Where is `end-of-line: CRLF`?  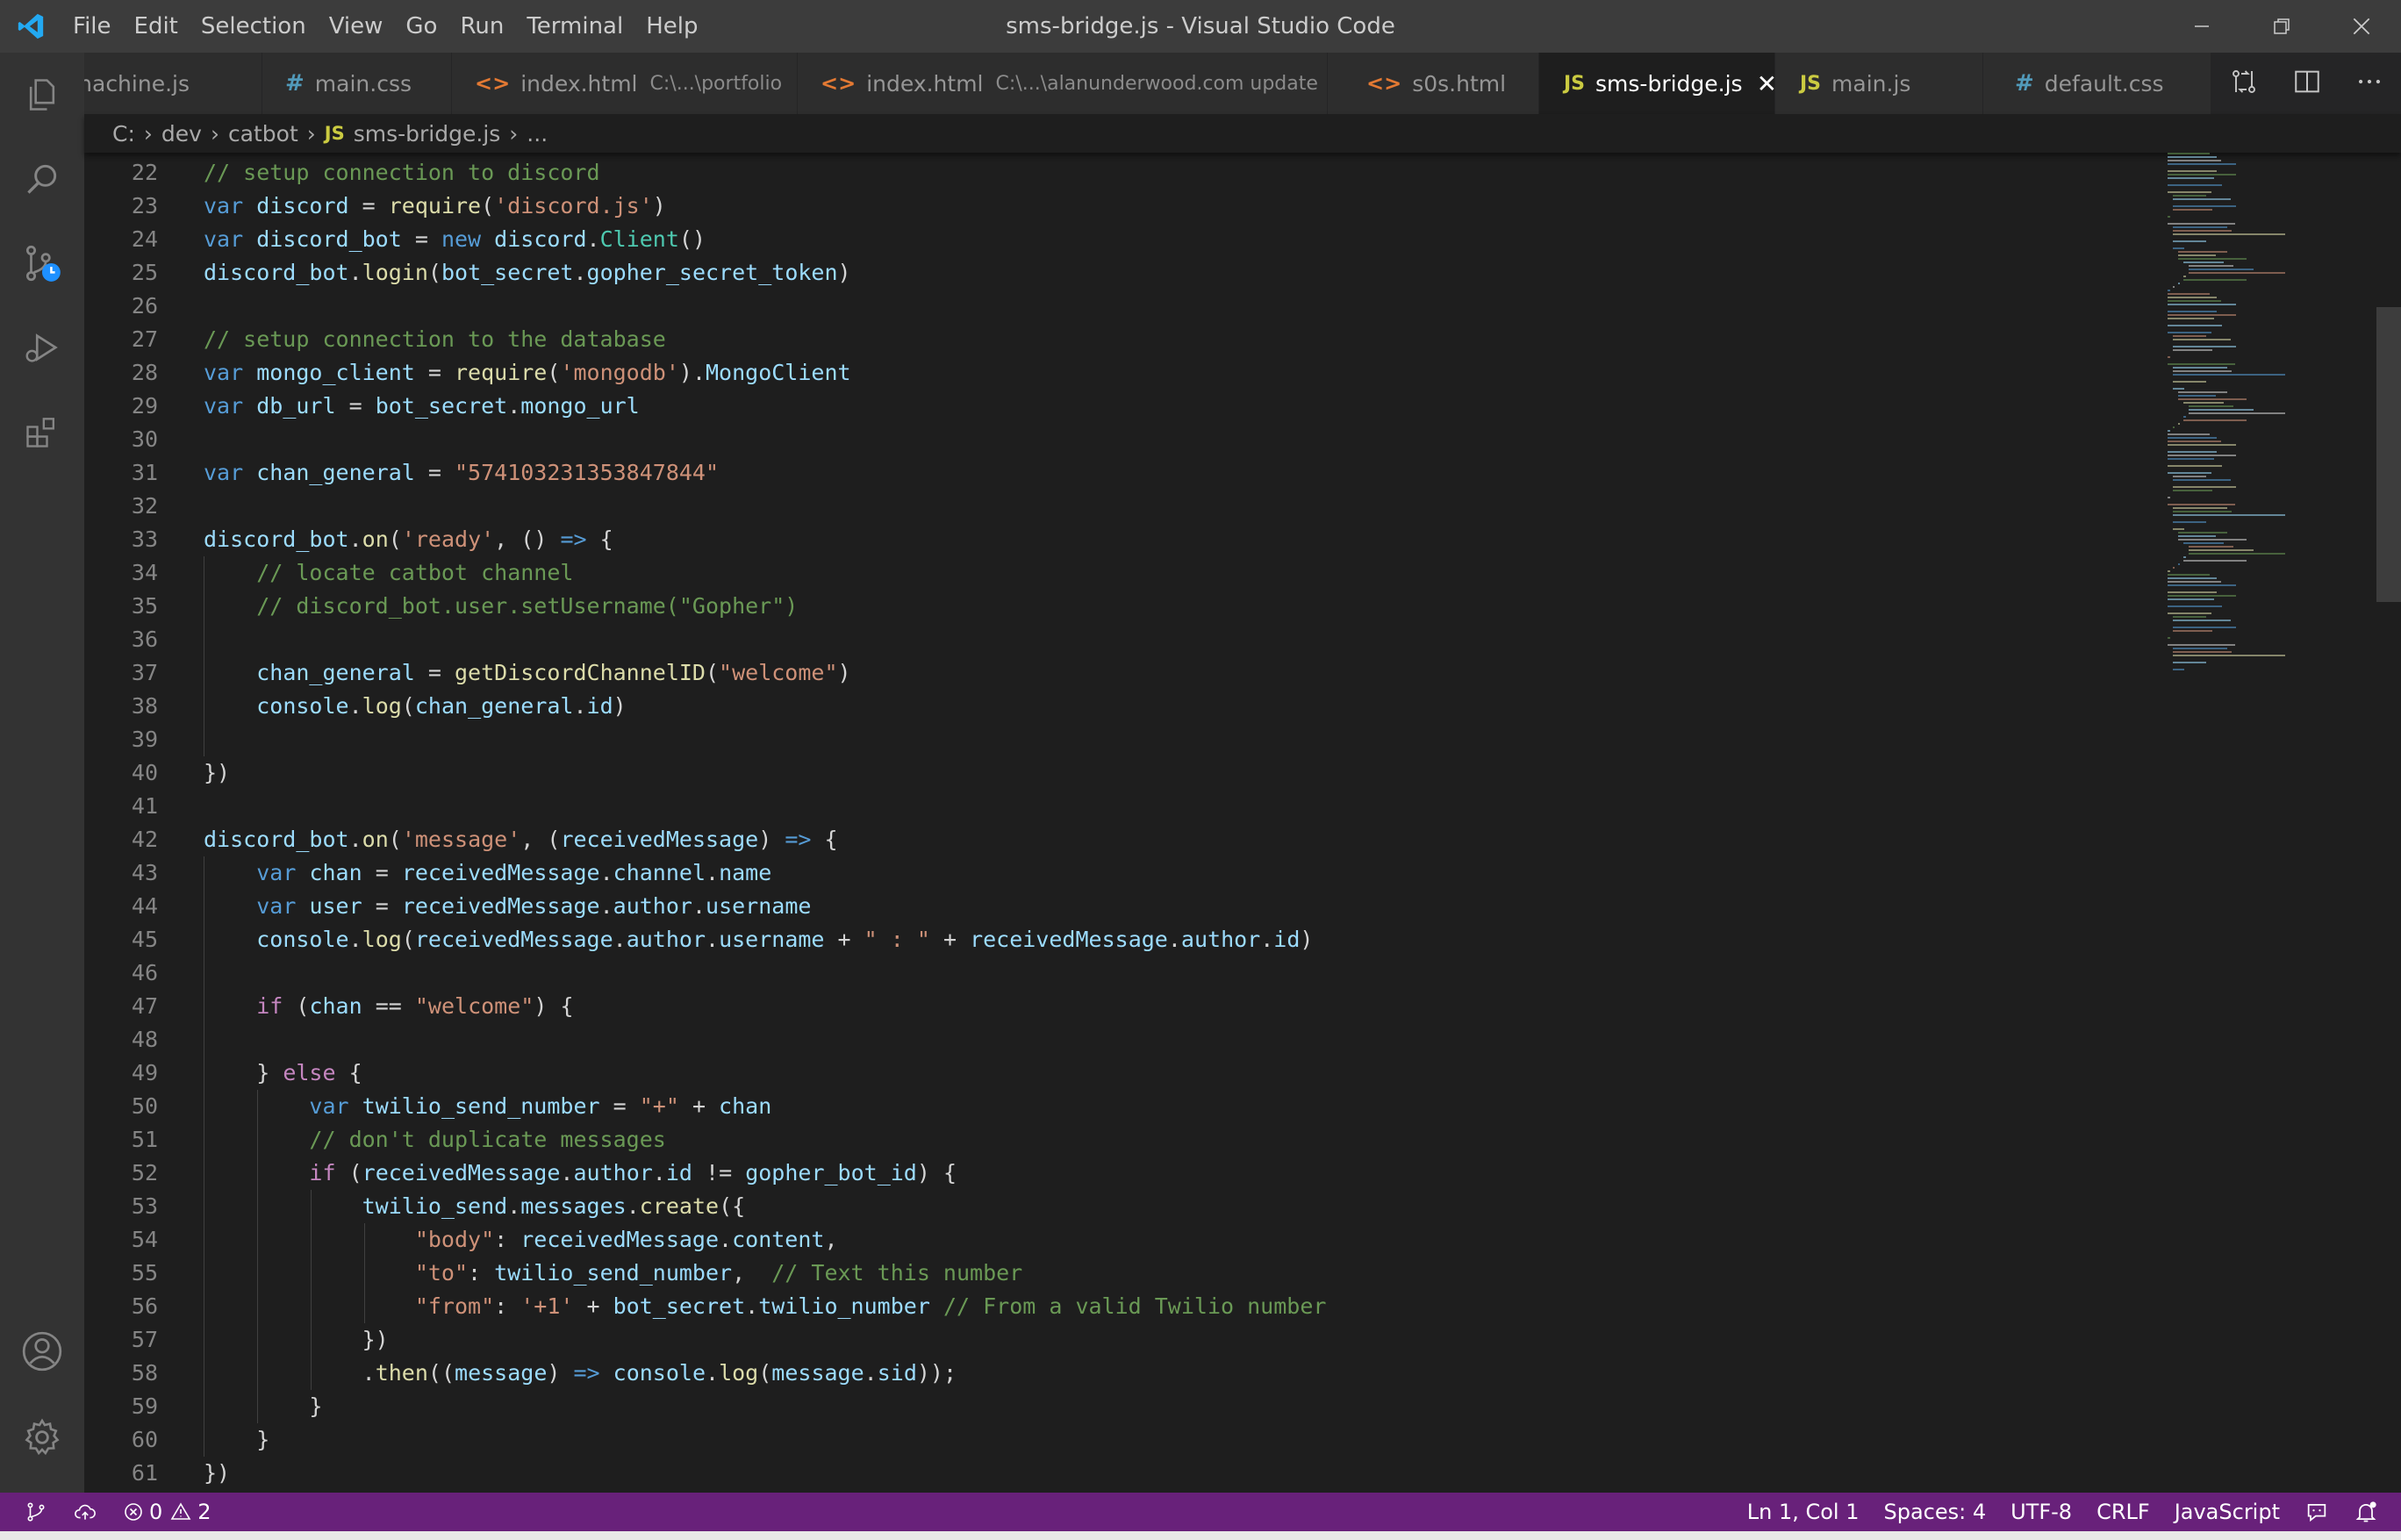 end-of-line: CRLF is located at coordinates (2123, 1512).